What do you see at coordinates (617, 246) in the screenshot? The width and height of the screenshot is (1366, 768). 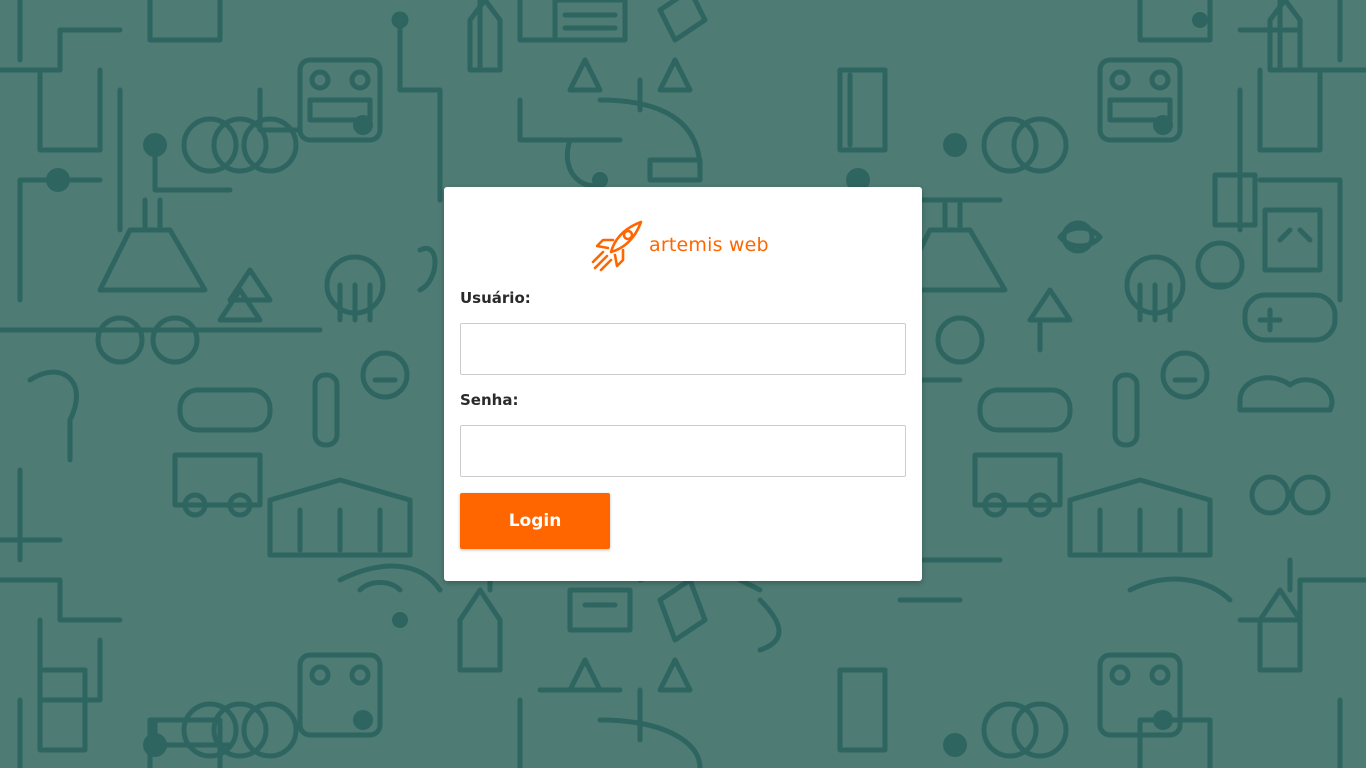 I see `rocket-icon` at bounding box center [617, 246].